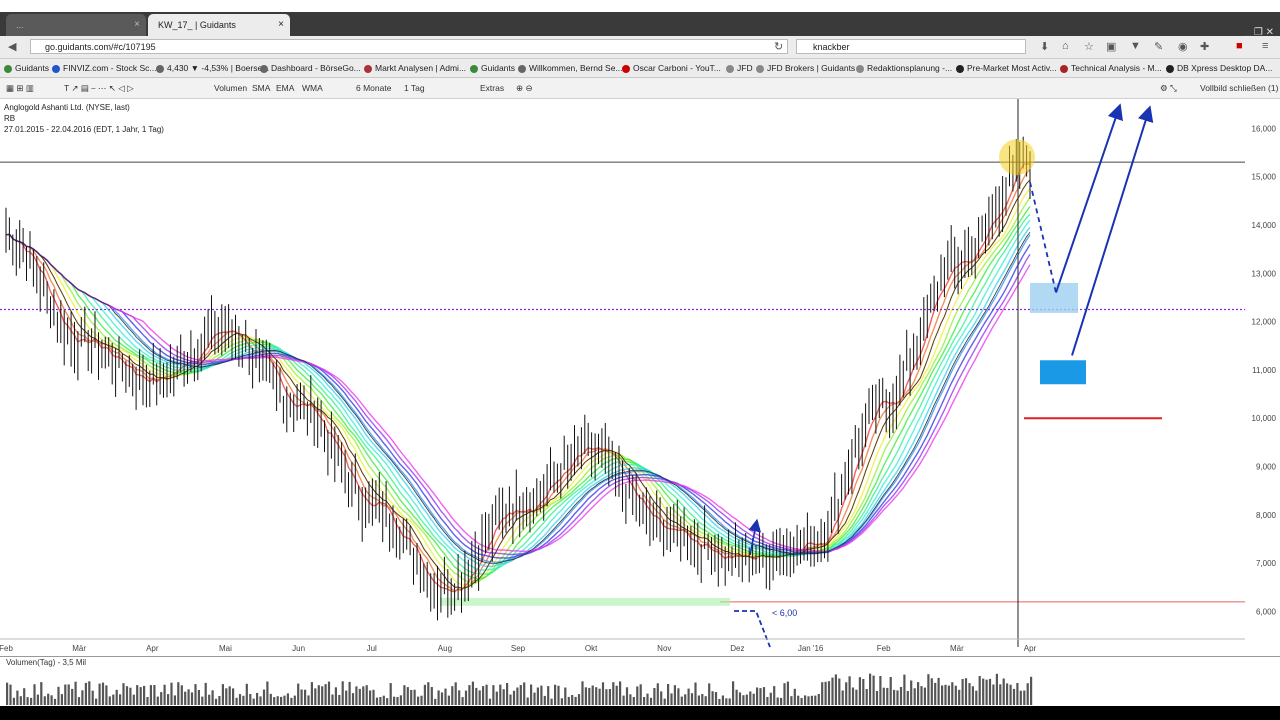 The image size is (1280, 720). What do you see at coordinates (76, 25) in the screenshot?
I see `tab-inactive: ... ×` at bounding box center [76, 25].